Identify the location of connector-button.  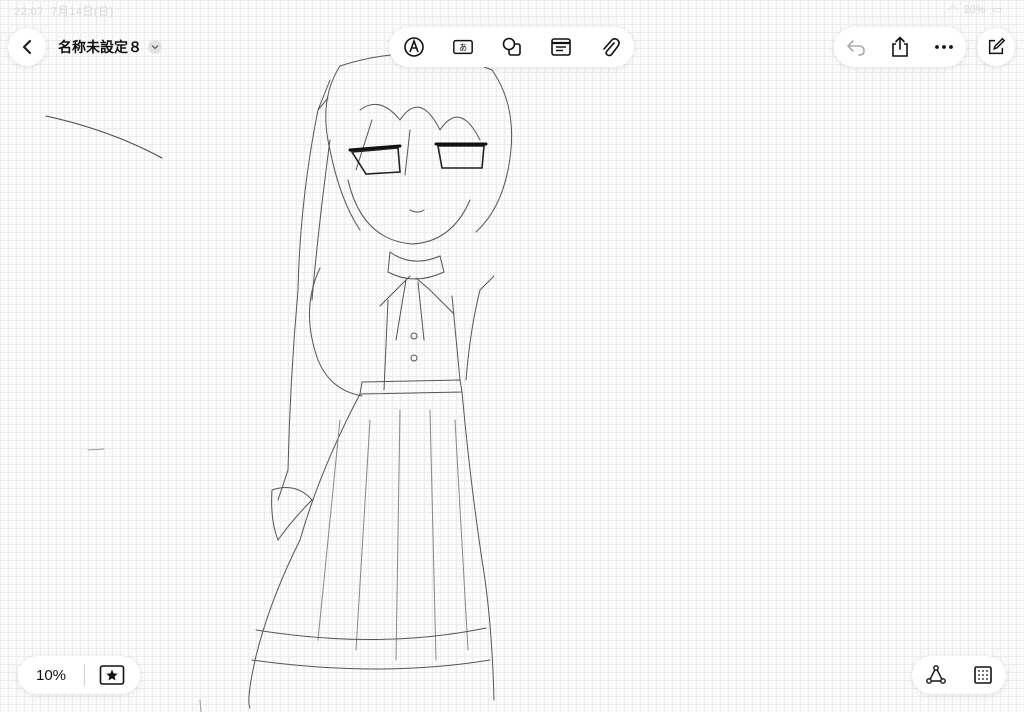
(936, 675).